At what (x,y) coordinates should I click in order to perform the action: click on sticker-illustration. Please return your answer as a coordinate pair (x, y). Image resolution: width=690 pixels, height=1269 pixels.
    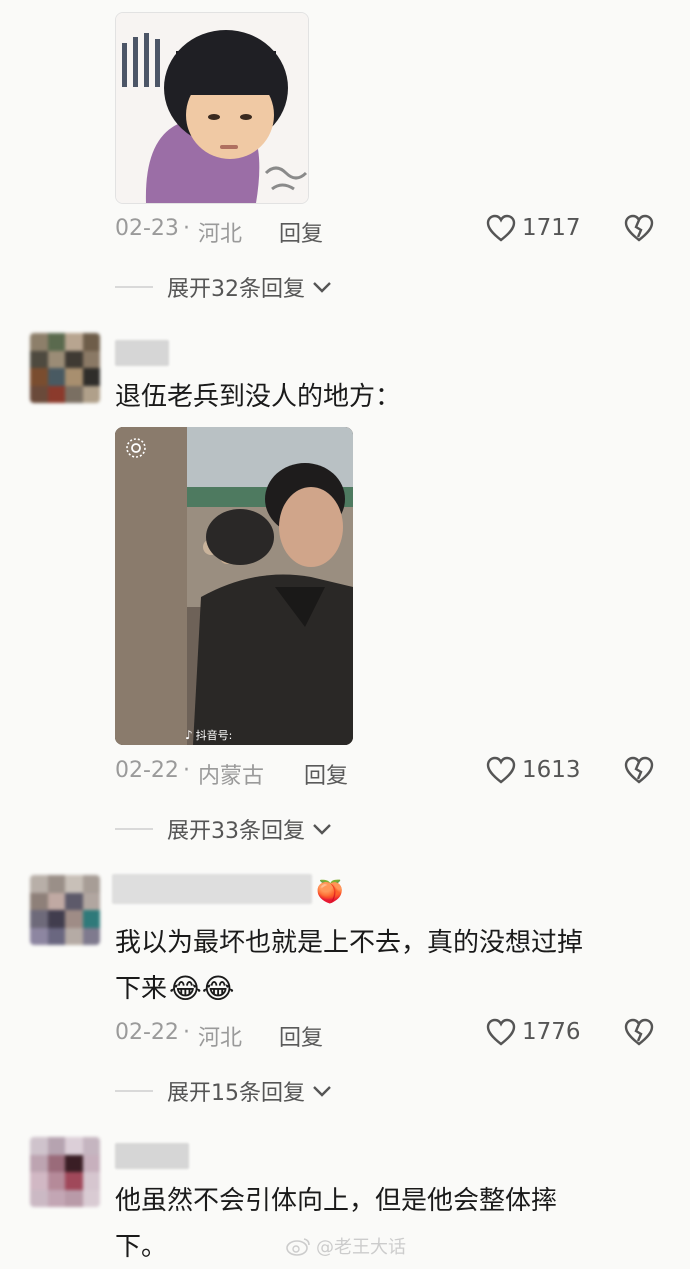
    Looking at the image, I should click on (212, 108).